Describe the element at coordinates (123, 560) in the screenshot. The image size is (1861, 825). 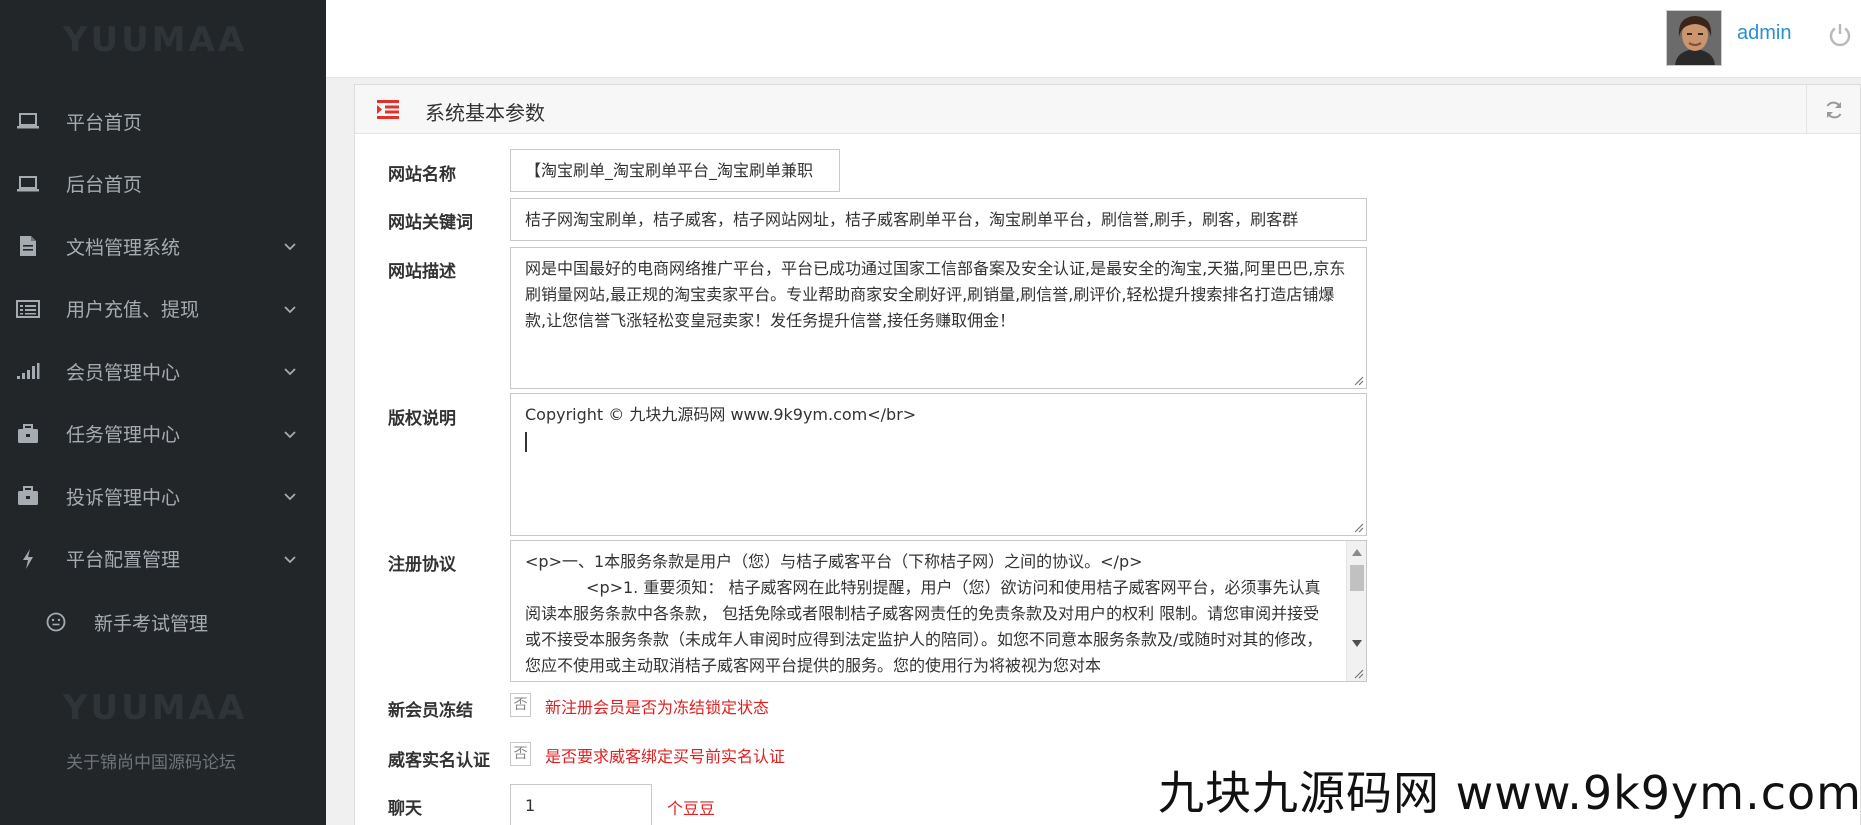
I see `sidebar-item-label: 平台配置管理` at that location.